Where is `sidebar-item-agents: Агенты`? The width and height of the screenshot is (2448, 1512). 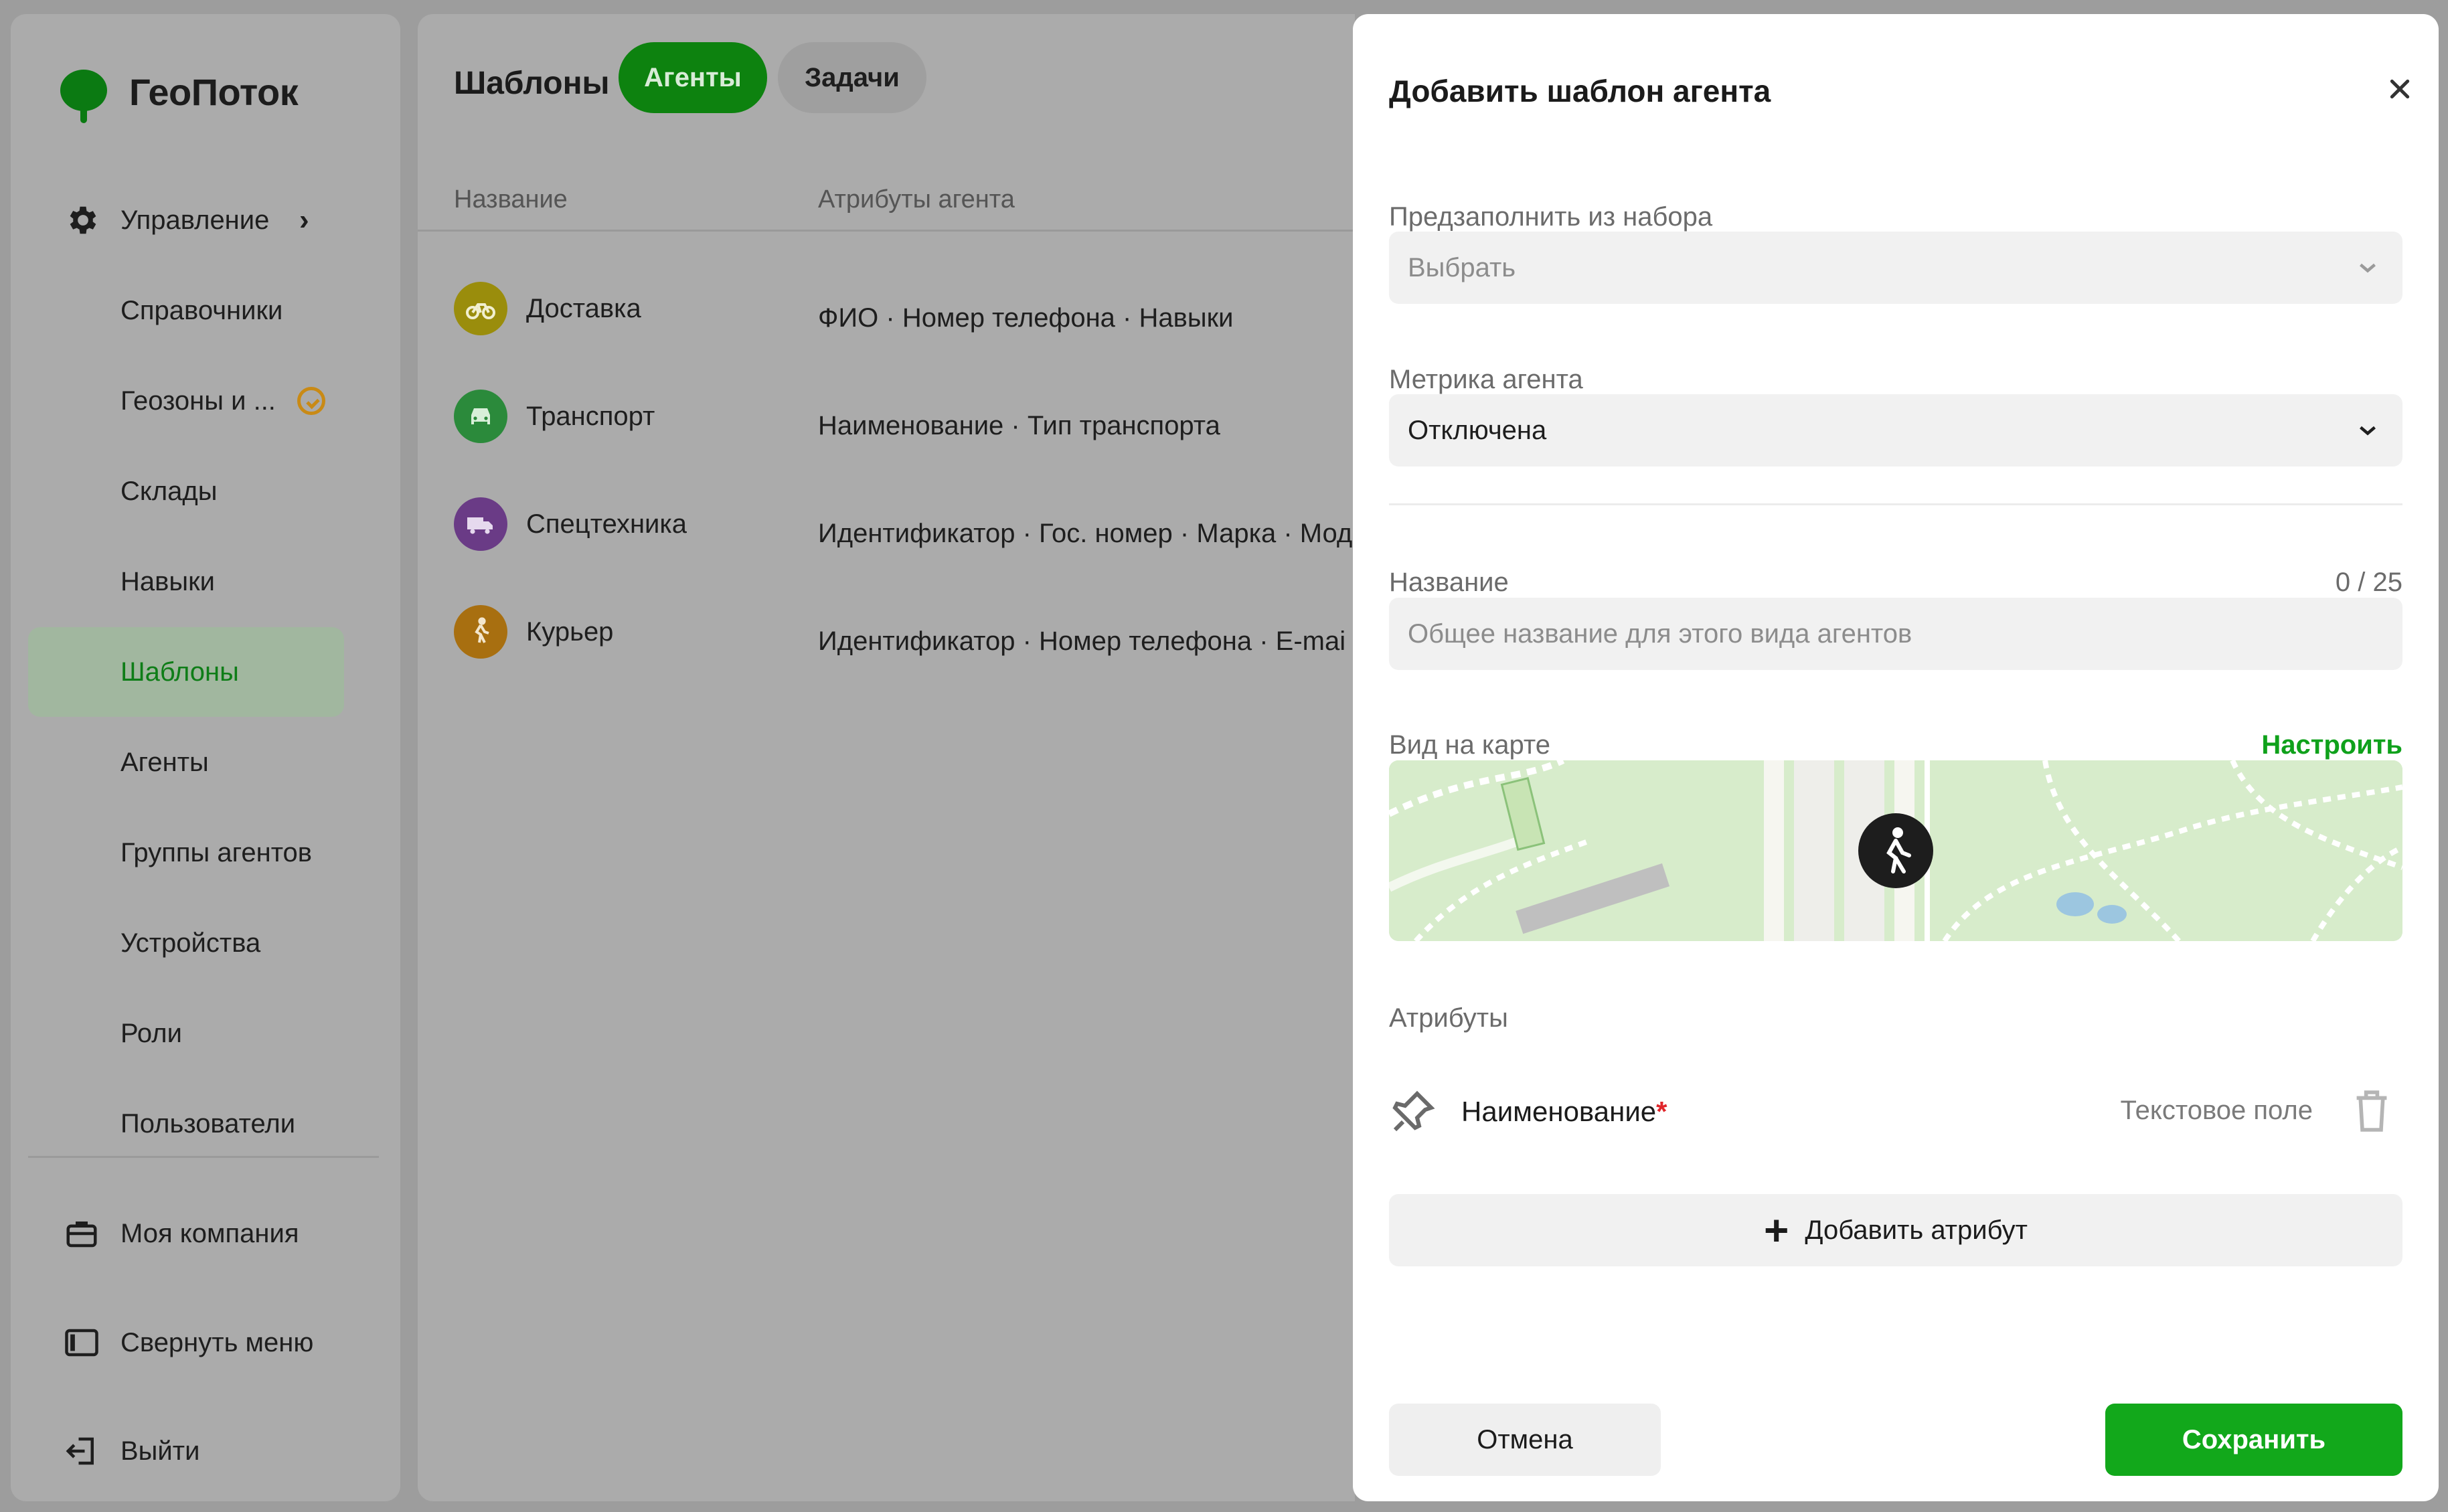
sidebar-item-agents: Агенты is located at coordinates (186, 762).